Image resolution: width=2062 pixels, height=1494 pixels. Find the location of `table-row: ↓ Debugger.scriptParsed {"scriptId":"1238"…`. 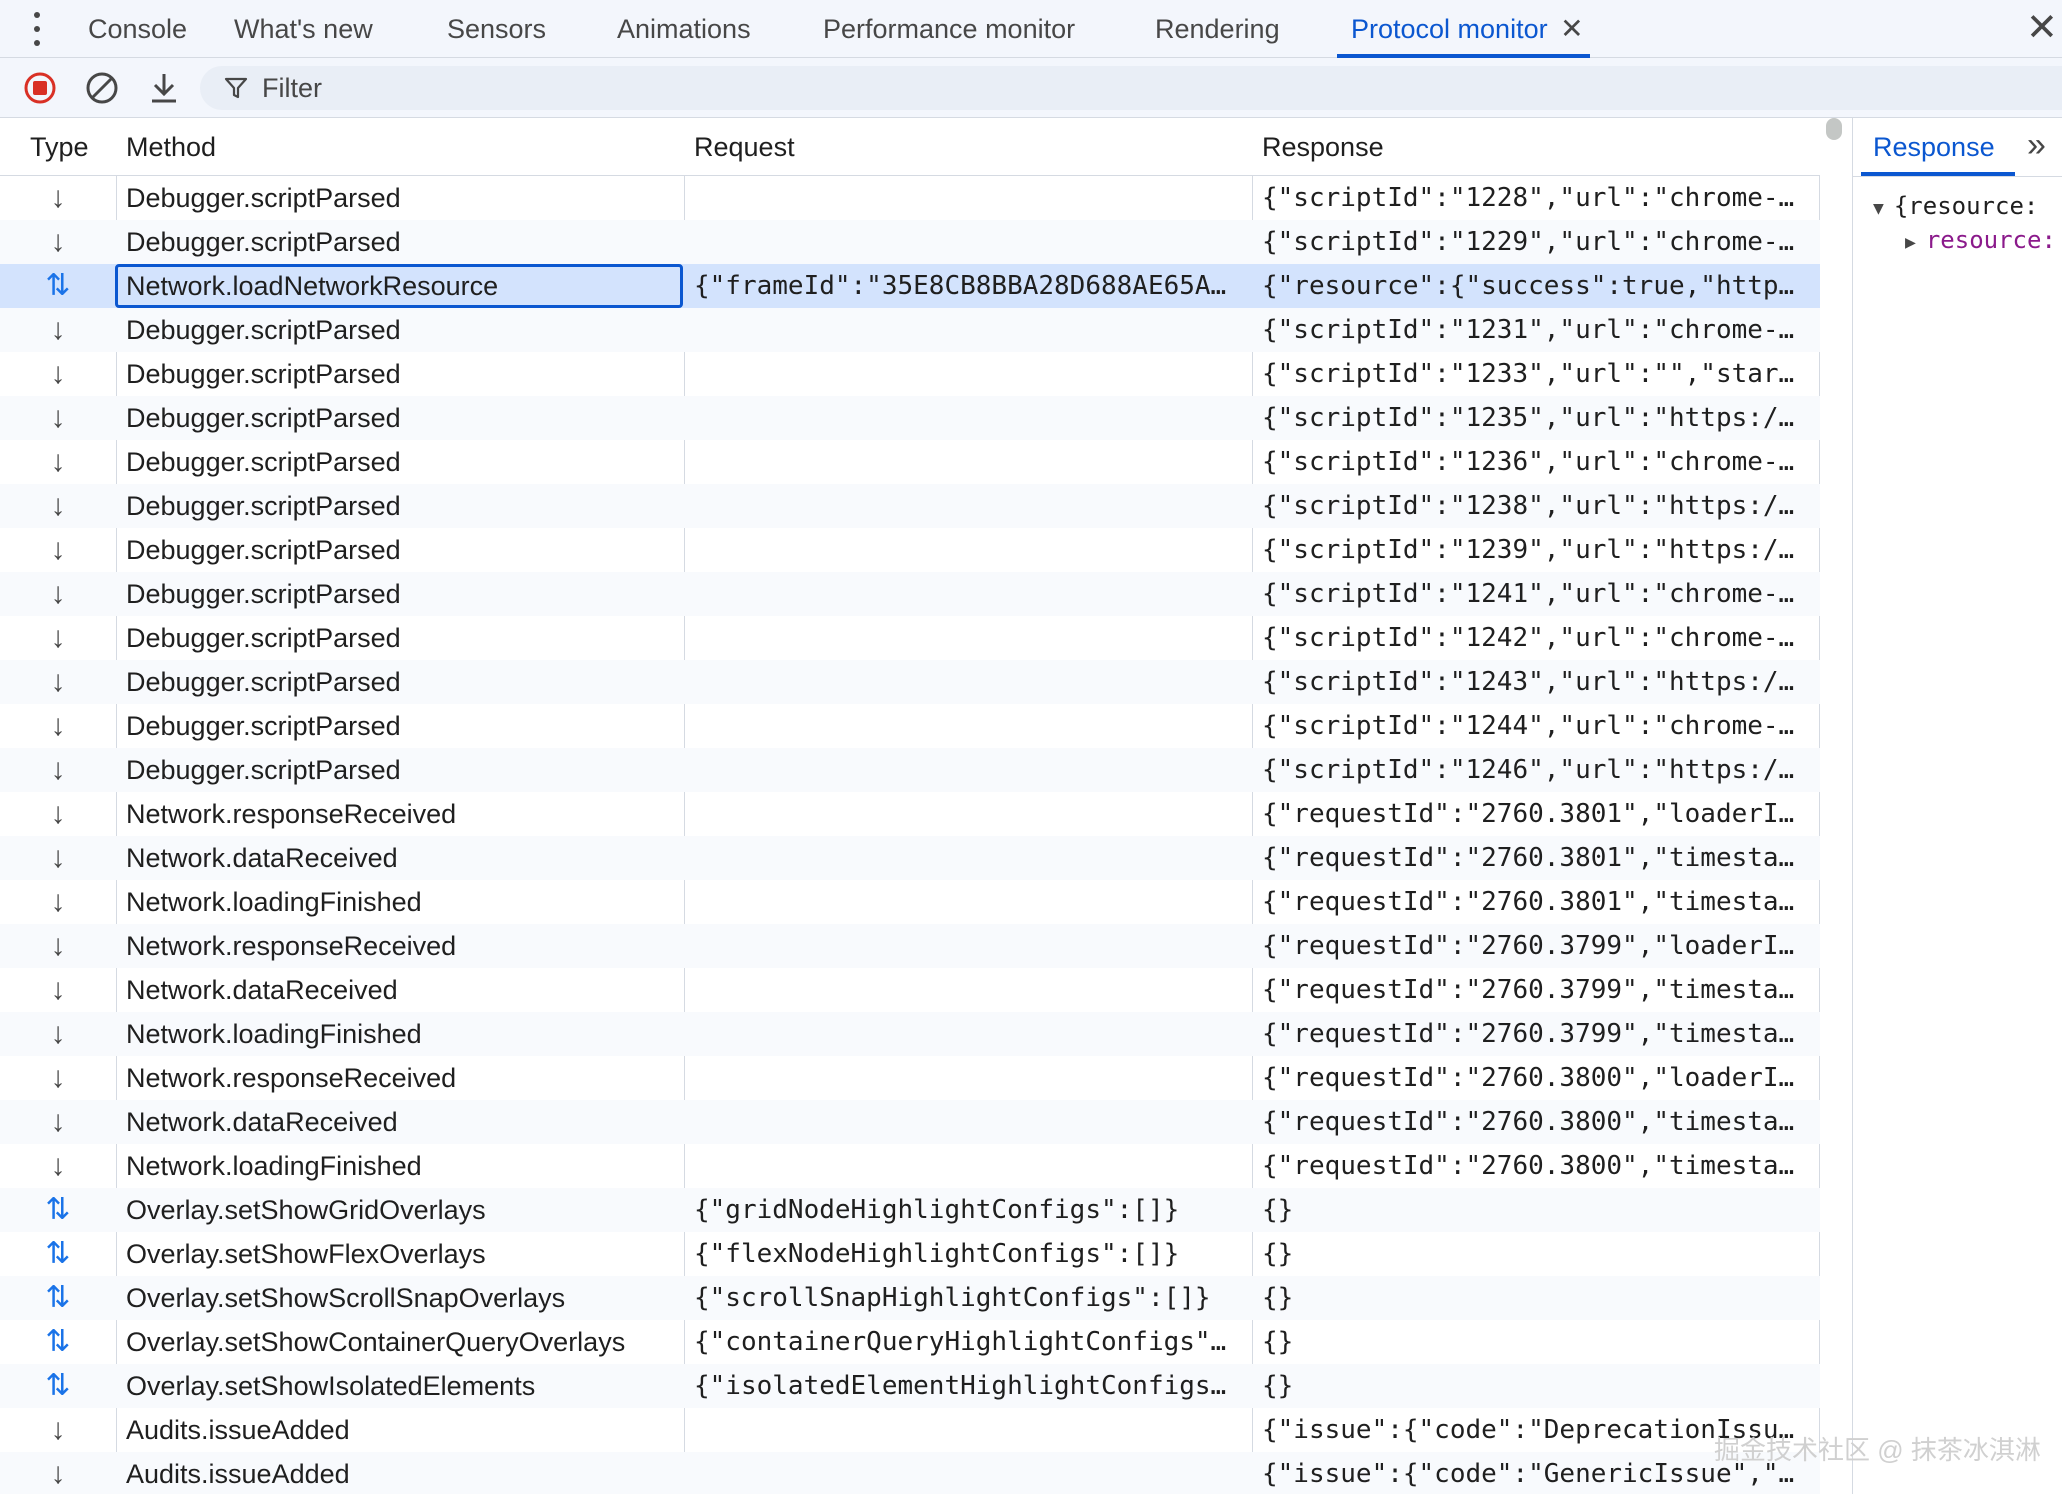

table-row: ↓ Debugger.scriptParsed {"scriptId":"1238"… is located at coordinates (910, 506).